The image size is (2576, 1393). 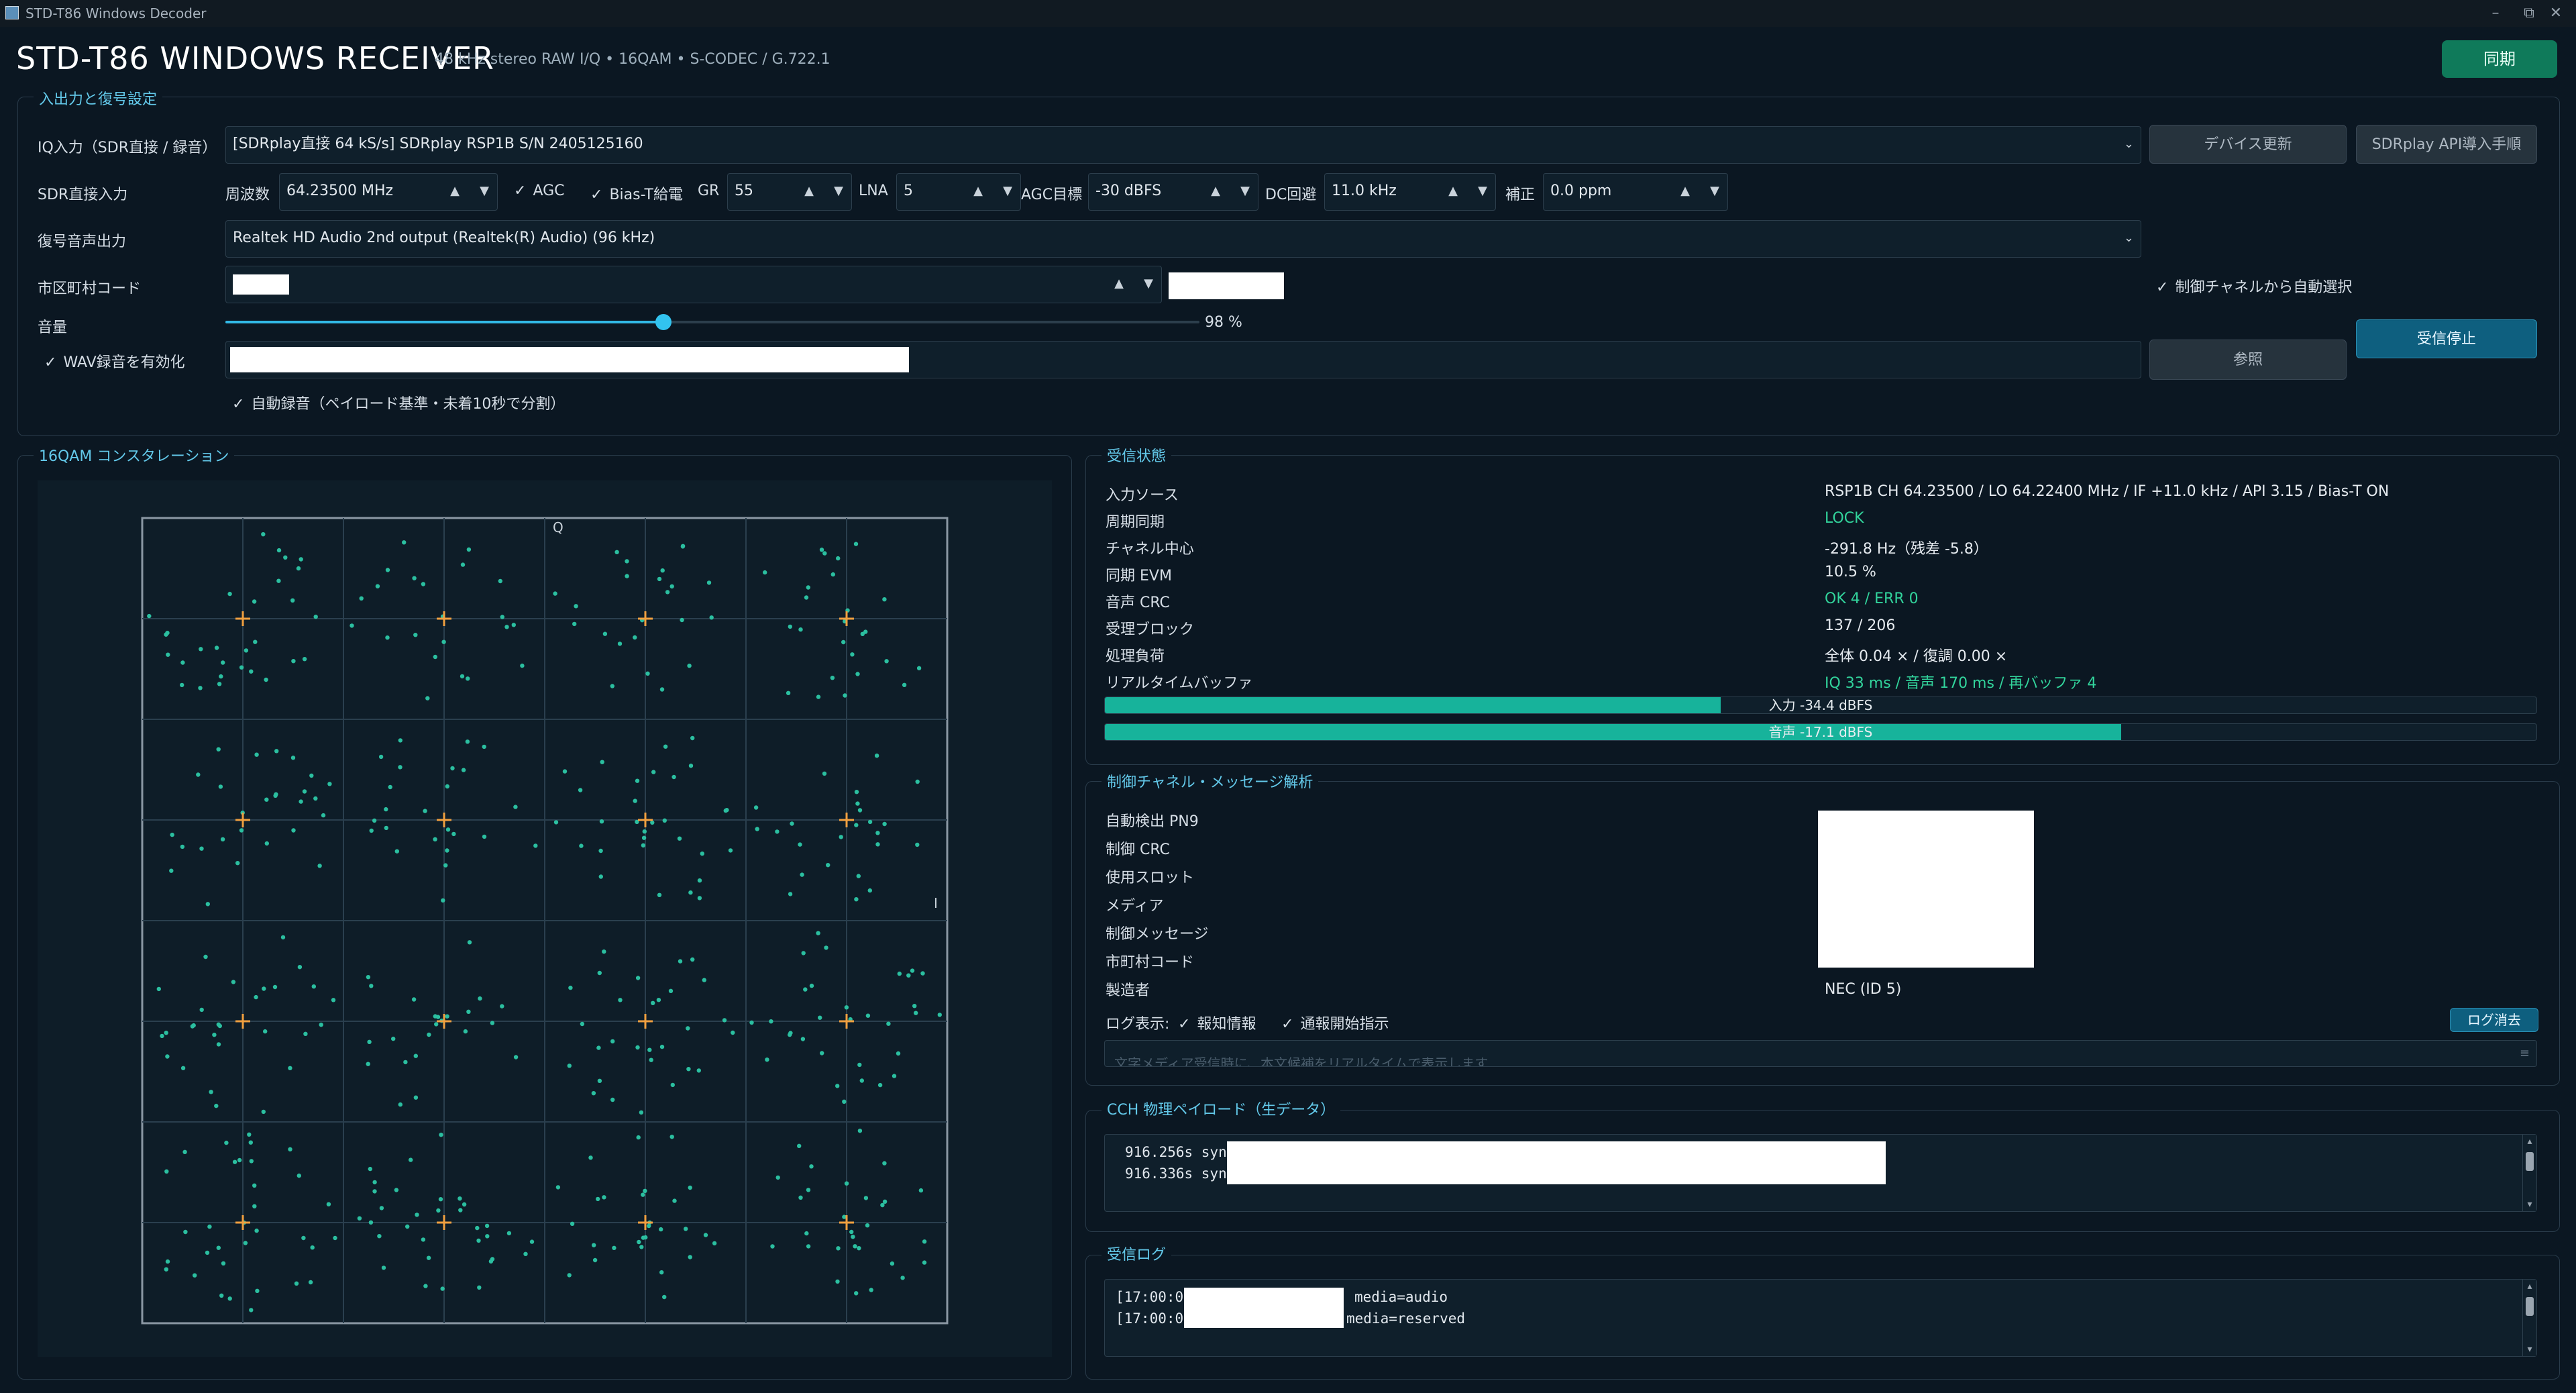 I want to click on correction-spinbox: 0.0 ppm ▲ ▼, so click(x=1635, y=192).